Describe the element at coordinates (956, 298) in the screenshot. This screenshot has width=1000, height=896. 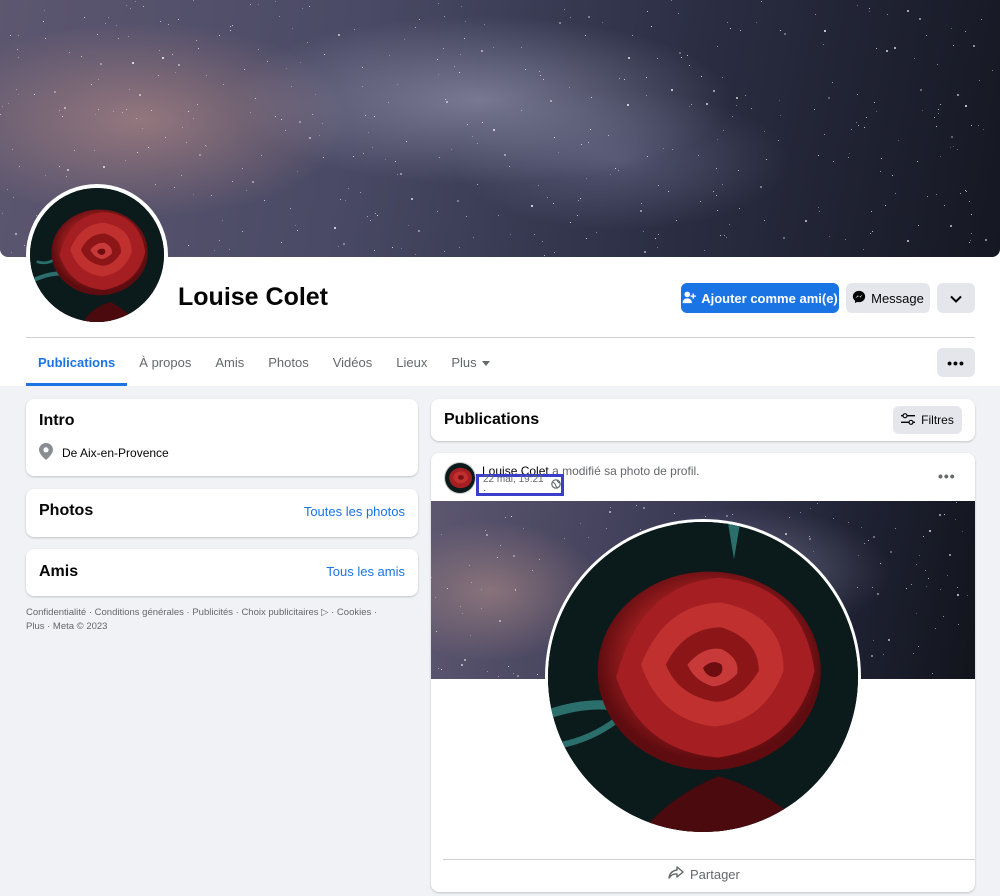
I see `more-options-dropdown-button` at that location.